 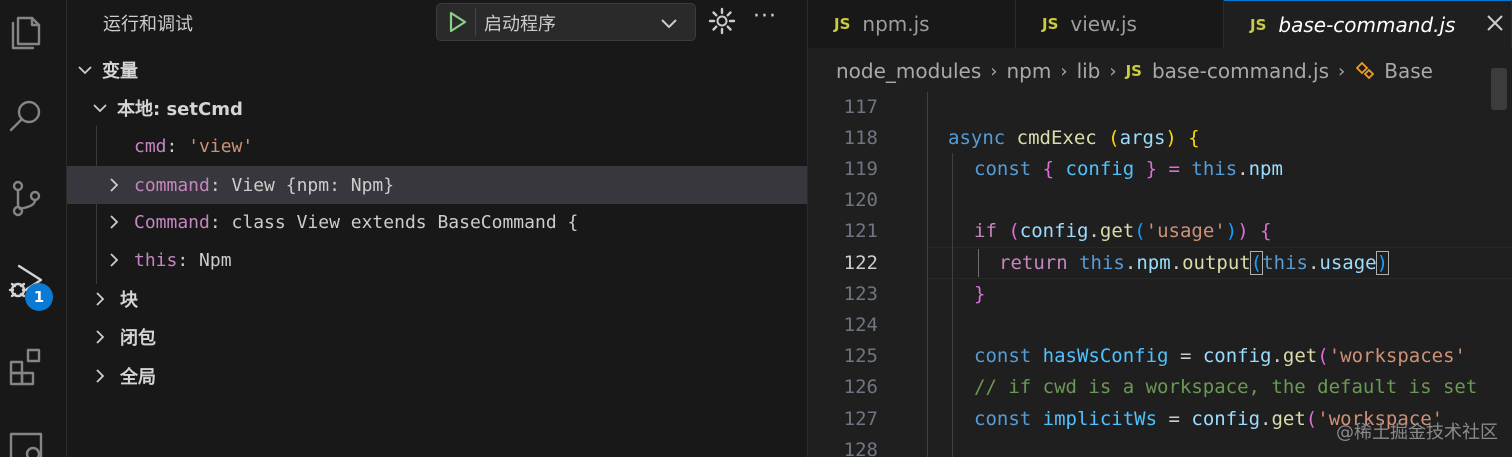 I want to click on line-number: 126, so click(x=860, y=387).